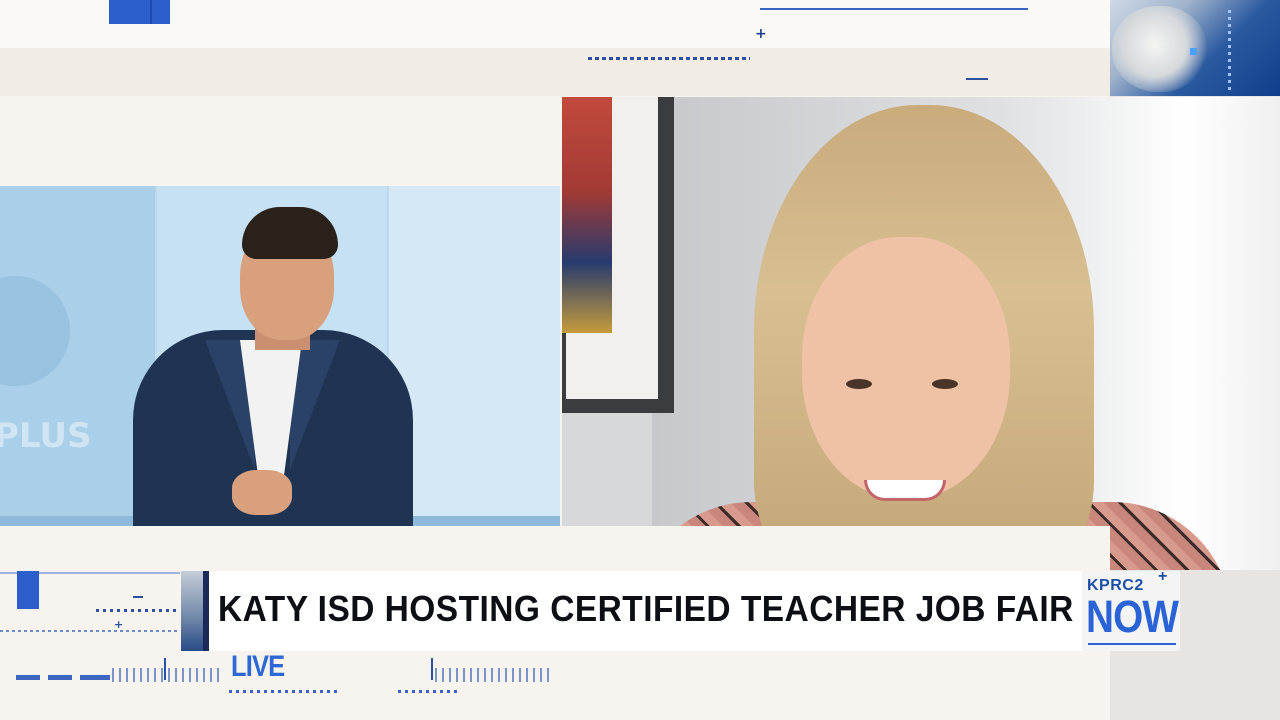 The height and width of the screenshot is (720, 1280). I want to click on tick-row-right, so click(494, 675).